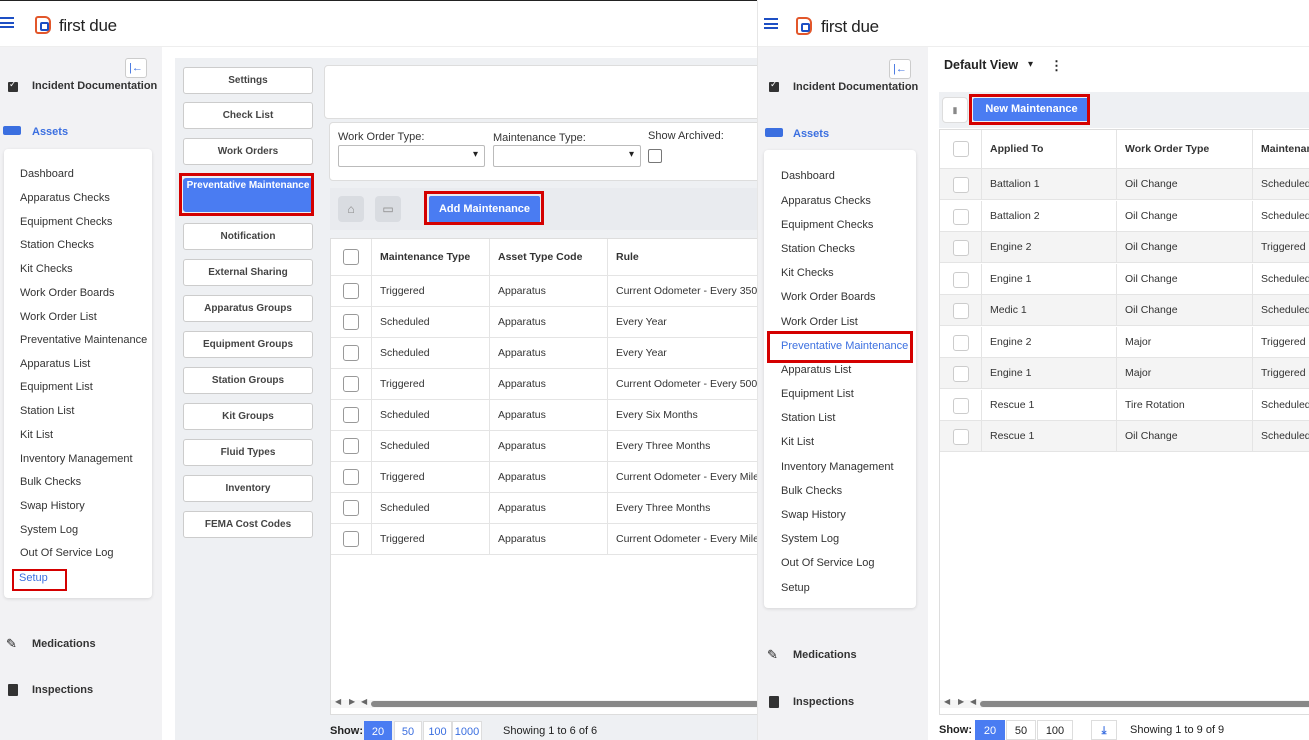 Image resolution: width=1309 pixels, height=740 pixels. I want to click on sidebar-item-apparatus-list: Apparatus List, so click(816, 370).